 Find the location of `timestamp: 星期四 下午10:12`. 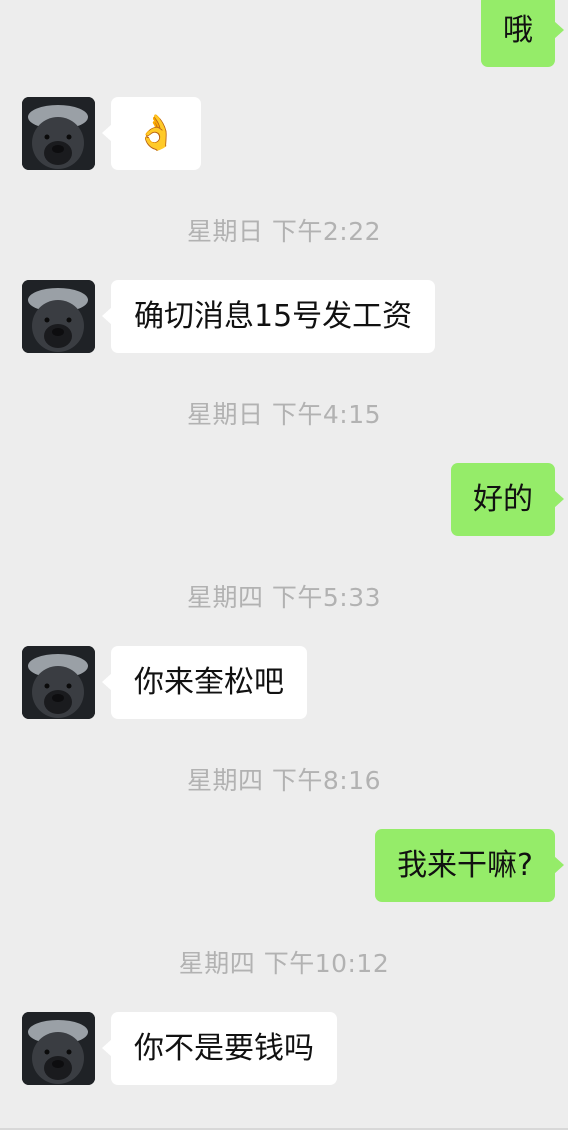

timestamp: 星期四 下午10:12 is located at coordinates (284, 963).